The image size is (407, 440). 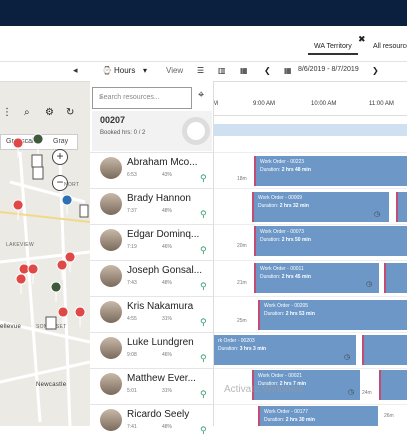 What do you see at coordinates (324, 104) in the screenshot?
I see `time-label: 10:00 AM` at bounding box center [324, 104].